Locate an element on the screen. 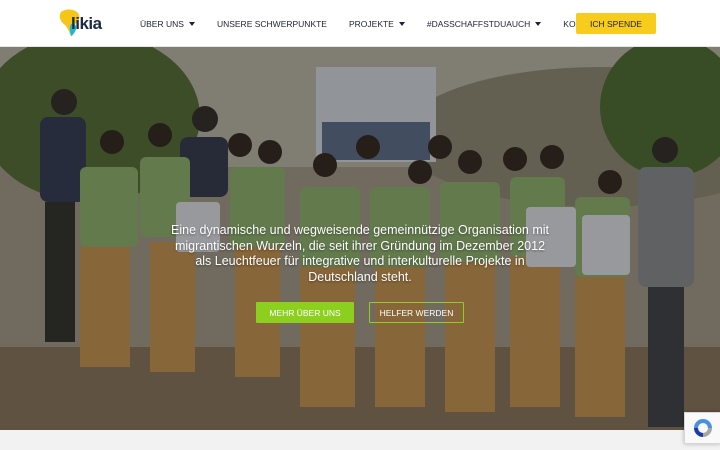 The width and height of the screenshot is (720, 450). logo-text: likia is located at coordinates (86, 23).